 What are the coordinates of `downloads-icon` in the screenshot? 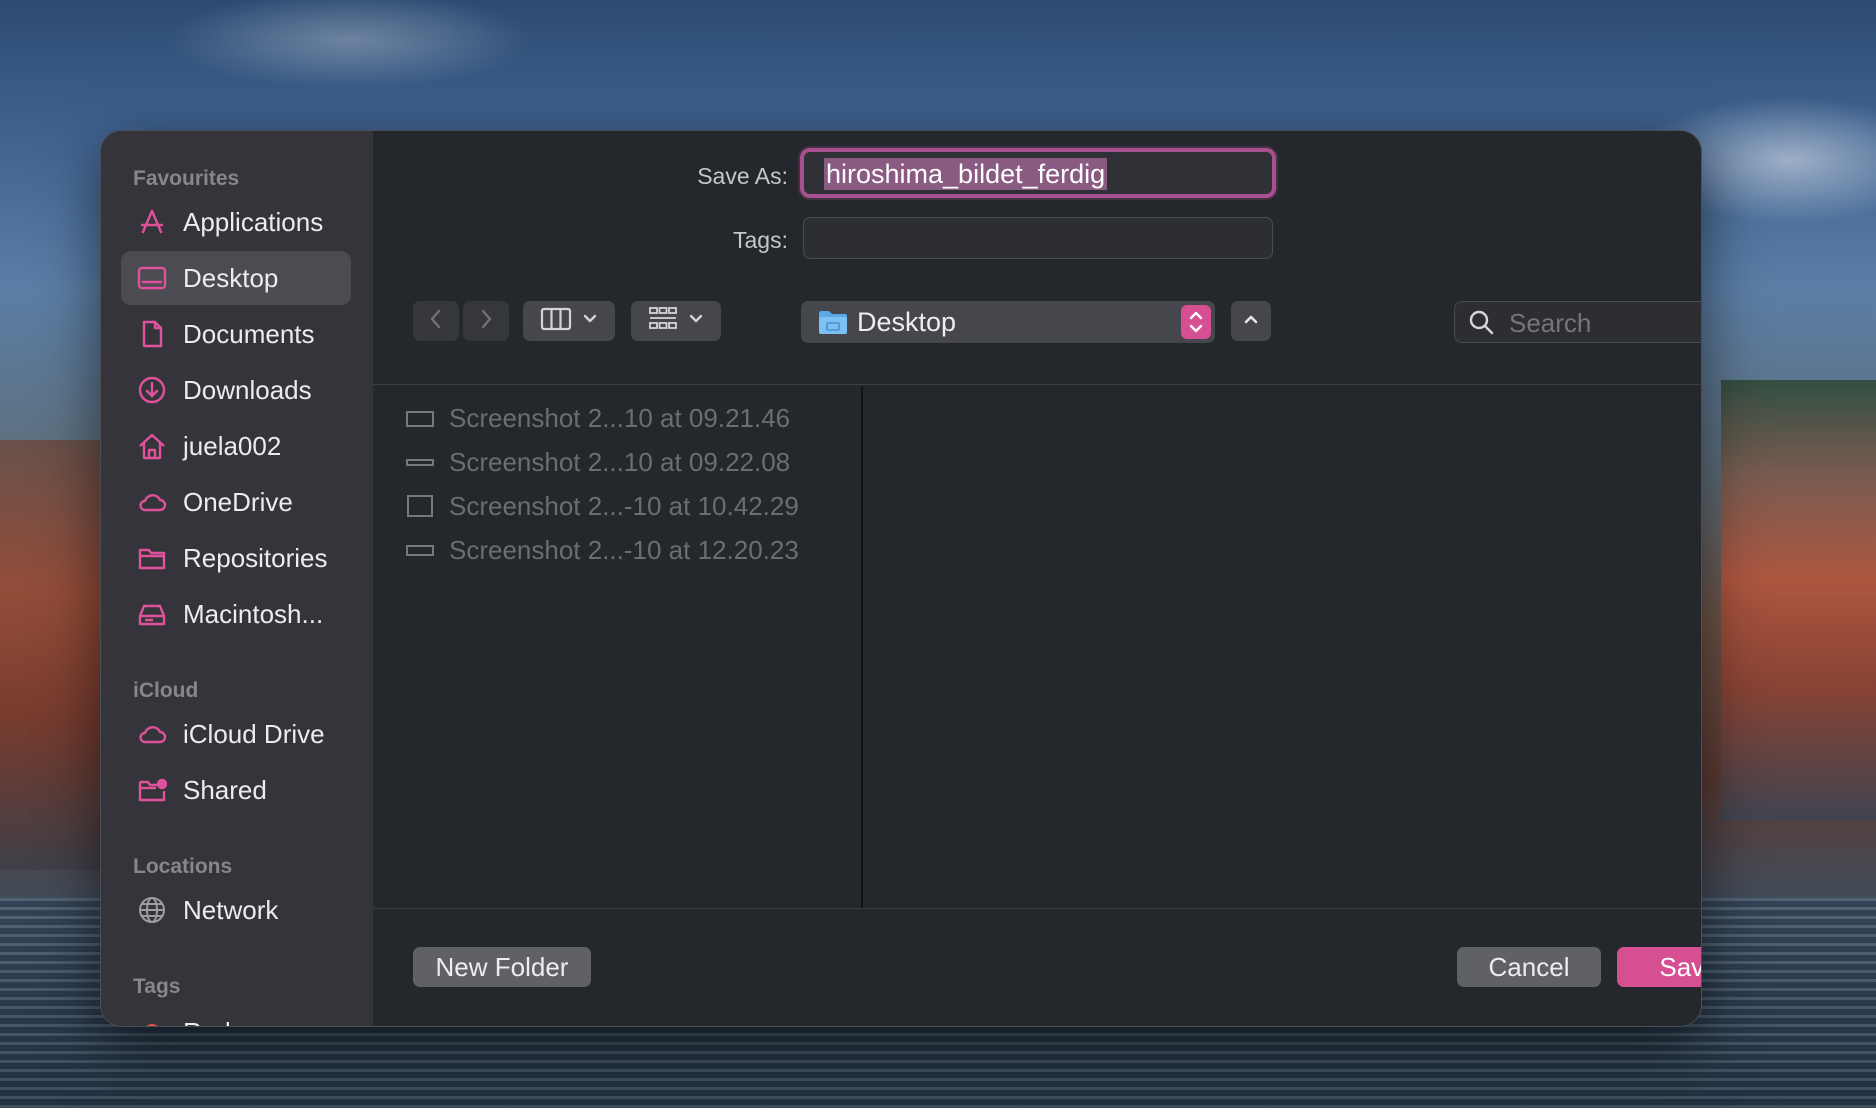 It's located at (152, 390).